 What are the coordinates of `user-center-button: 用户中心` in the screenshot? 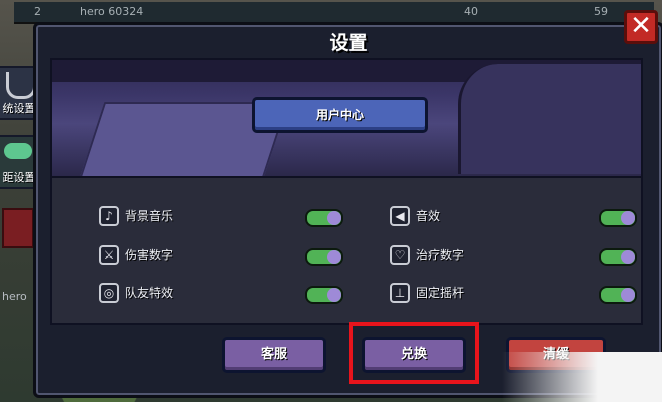 It's located at (340, 115).